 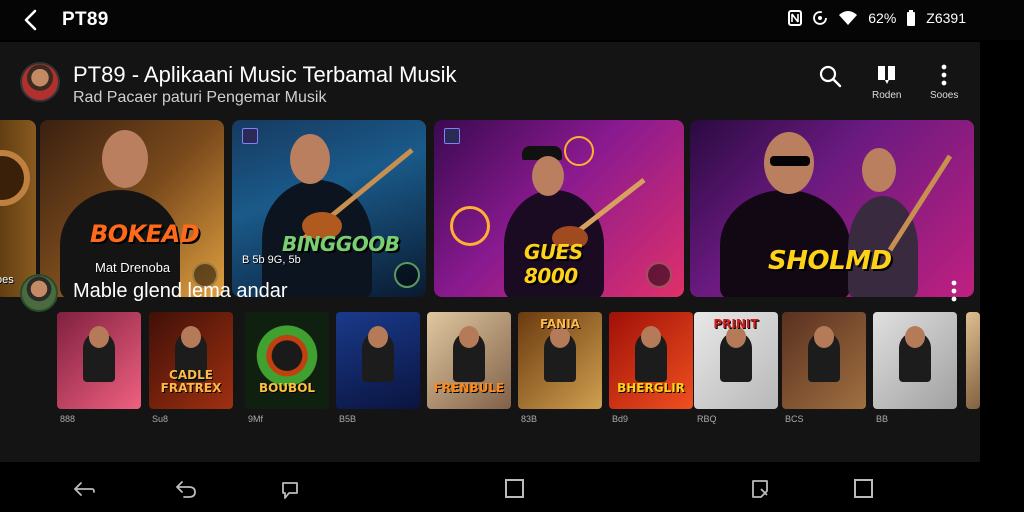 What do you see at coordinates (271, 260) in the screenshot?
I see `featured-card-subtitle: B 5b 9G, 5b` at bounding box center [271, 260].